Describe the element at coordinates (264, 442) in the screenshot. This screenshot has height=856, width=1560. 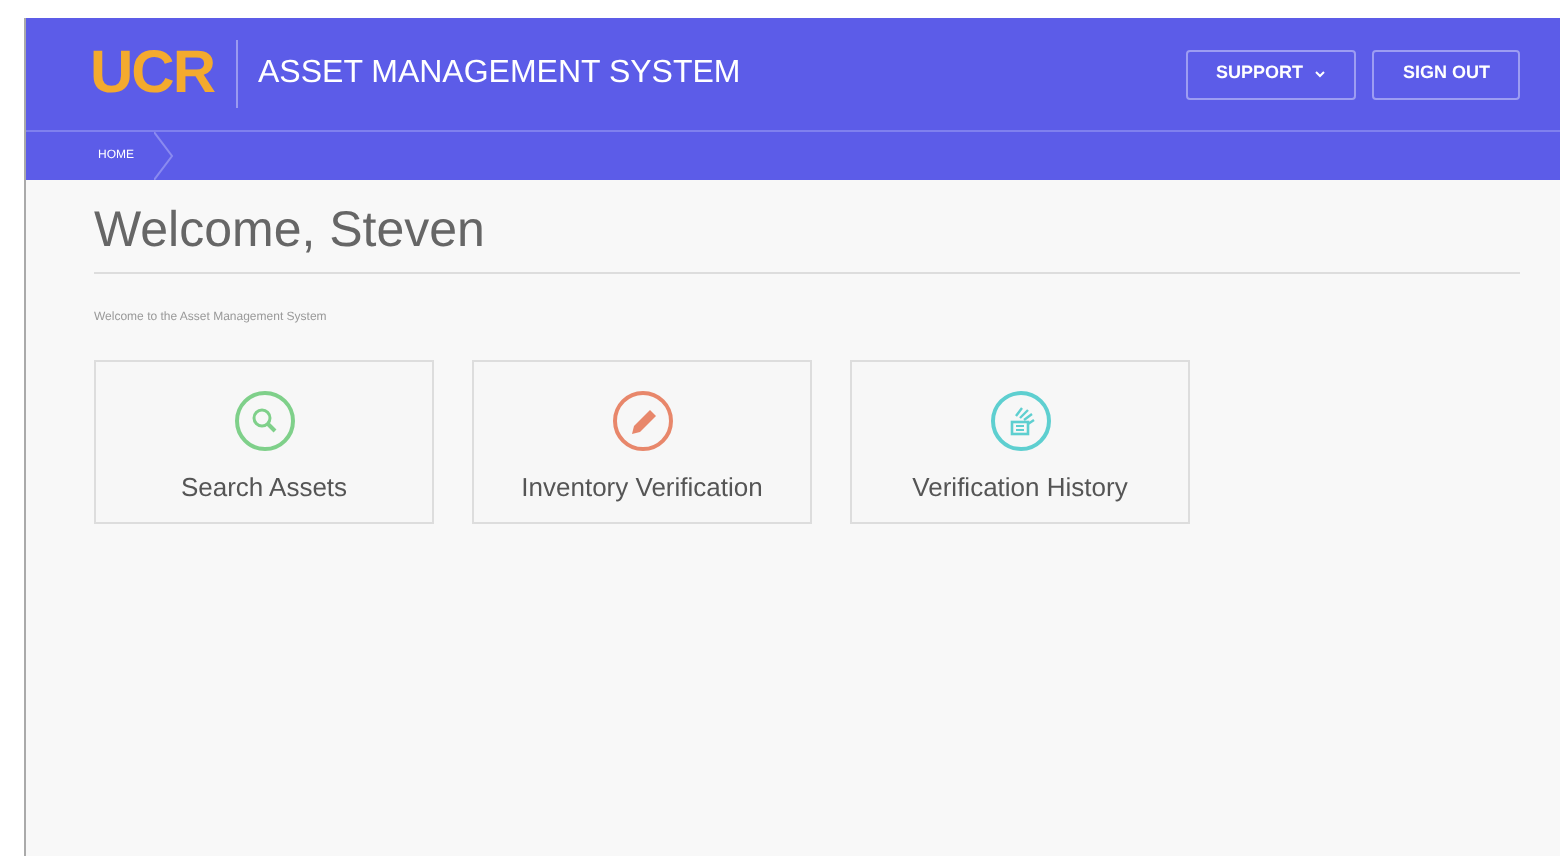
I see `menu-tile: Search Assets` at that location.